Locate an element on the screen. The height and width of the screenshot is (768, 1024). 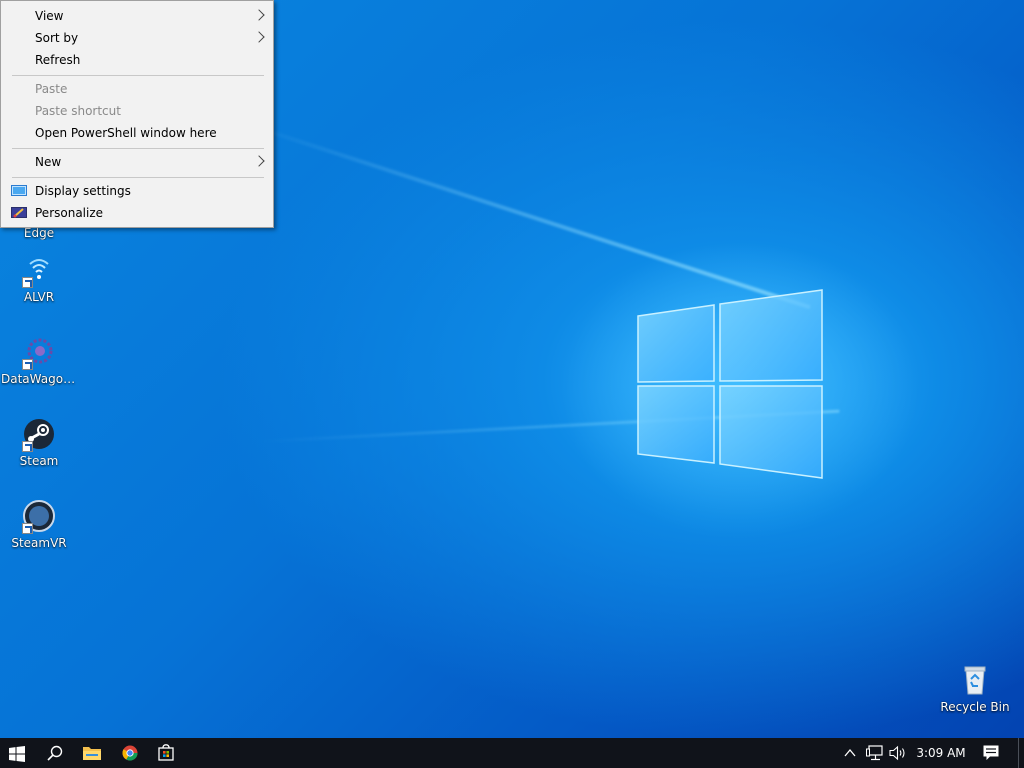
chrome-icon is located at coordinates (130, 753).